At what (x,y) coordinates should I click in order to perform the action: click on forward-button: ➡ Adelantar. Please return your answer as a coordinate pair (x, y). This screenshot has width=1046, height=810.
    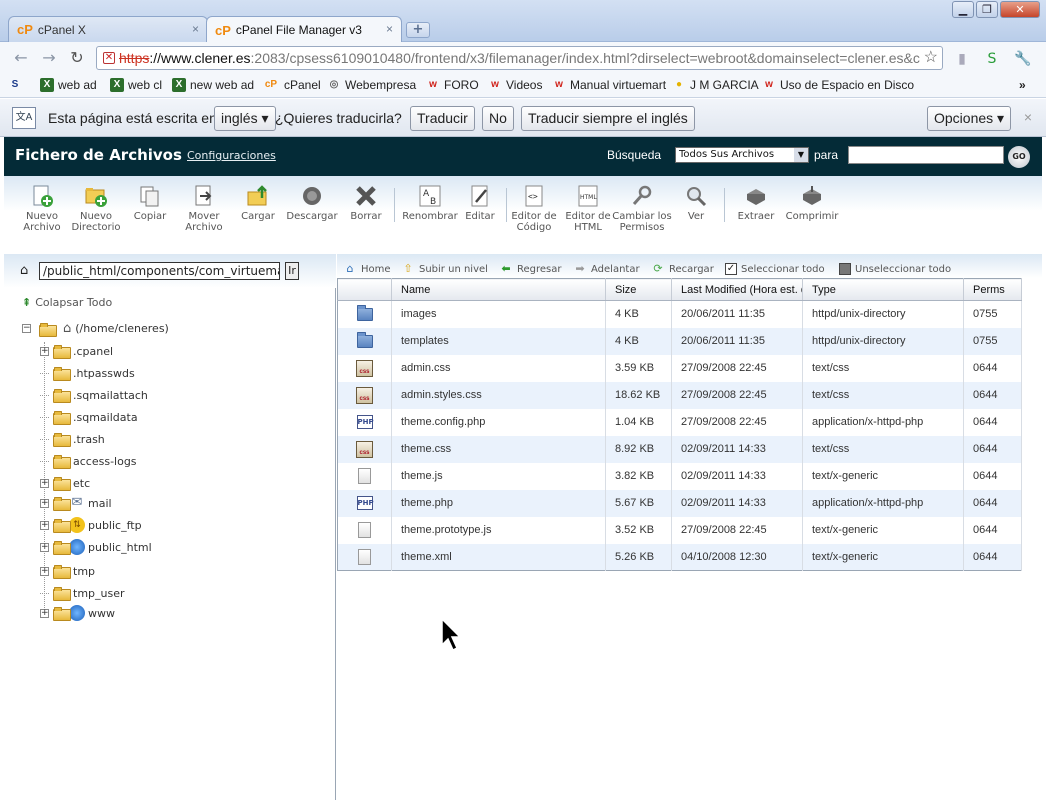
    Looking at the image, I should click on (606, 269).